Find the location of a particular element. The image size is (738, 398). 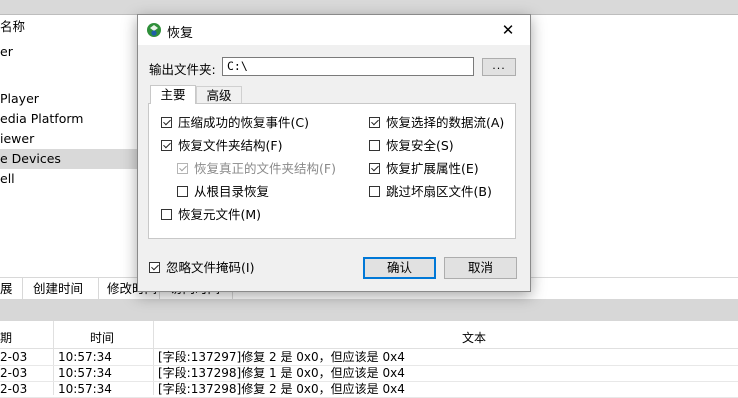

option-skip-bad-sector-files: 跳过坏扇区文件(B) is located at coordinates (430, 192).